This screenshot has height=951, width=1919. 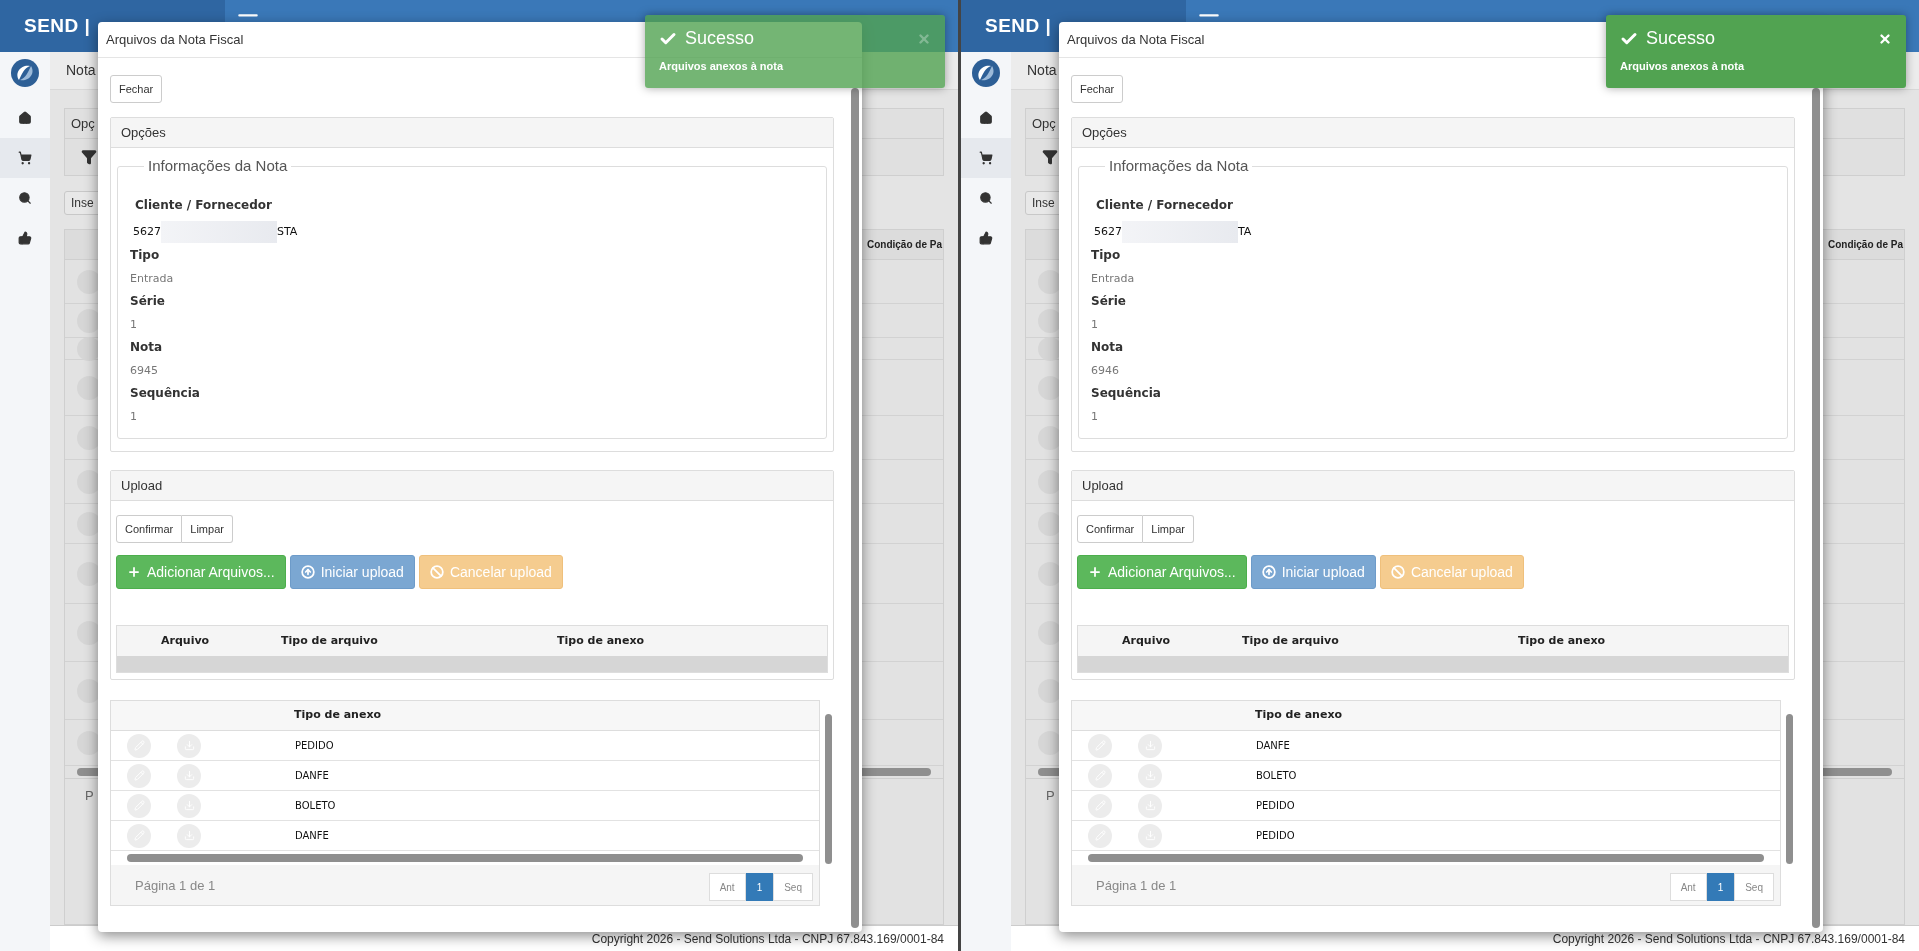 I want to click on panel-title: Upload, so click(x=1103, y=485).